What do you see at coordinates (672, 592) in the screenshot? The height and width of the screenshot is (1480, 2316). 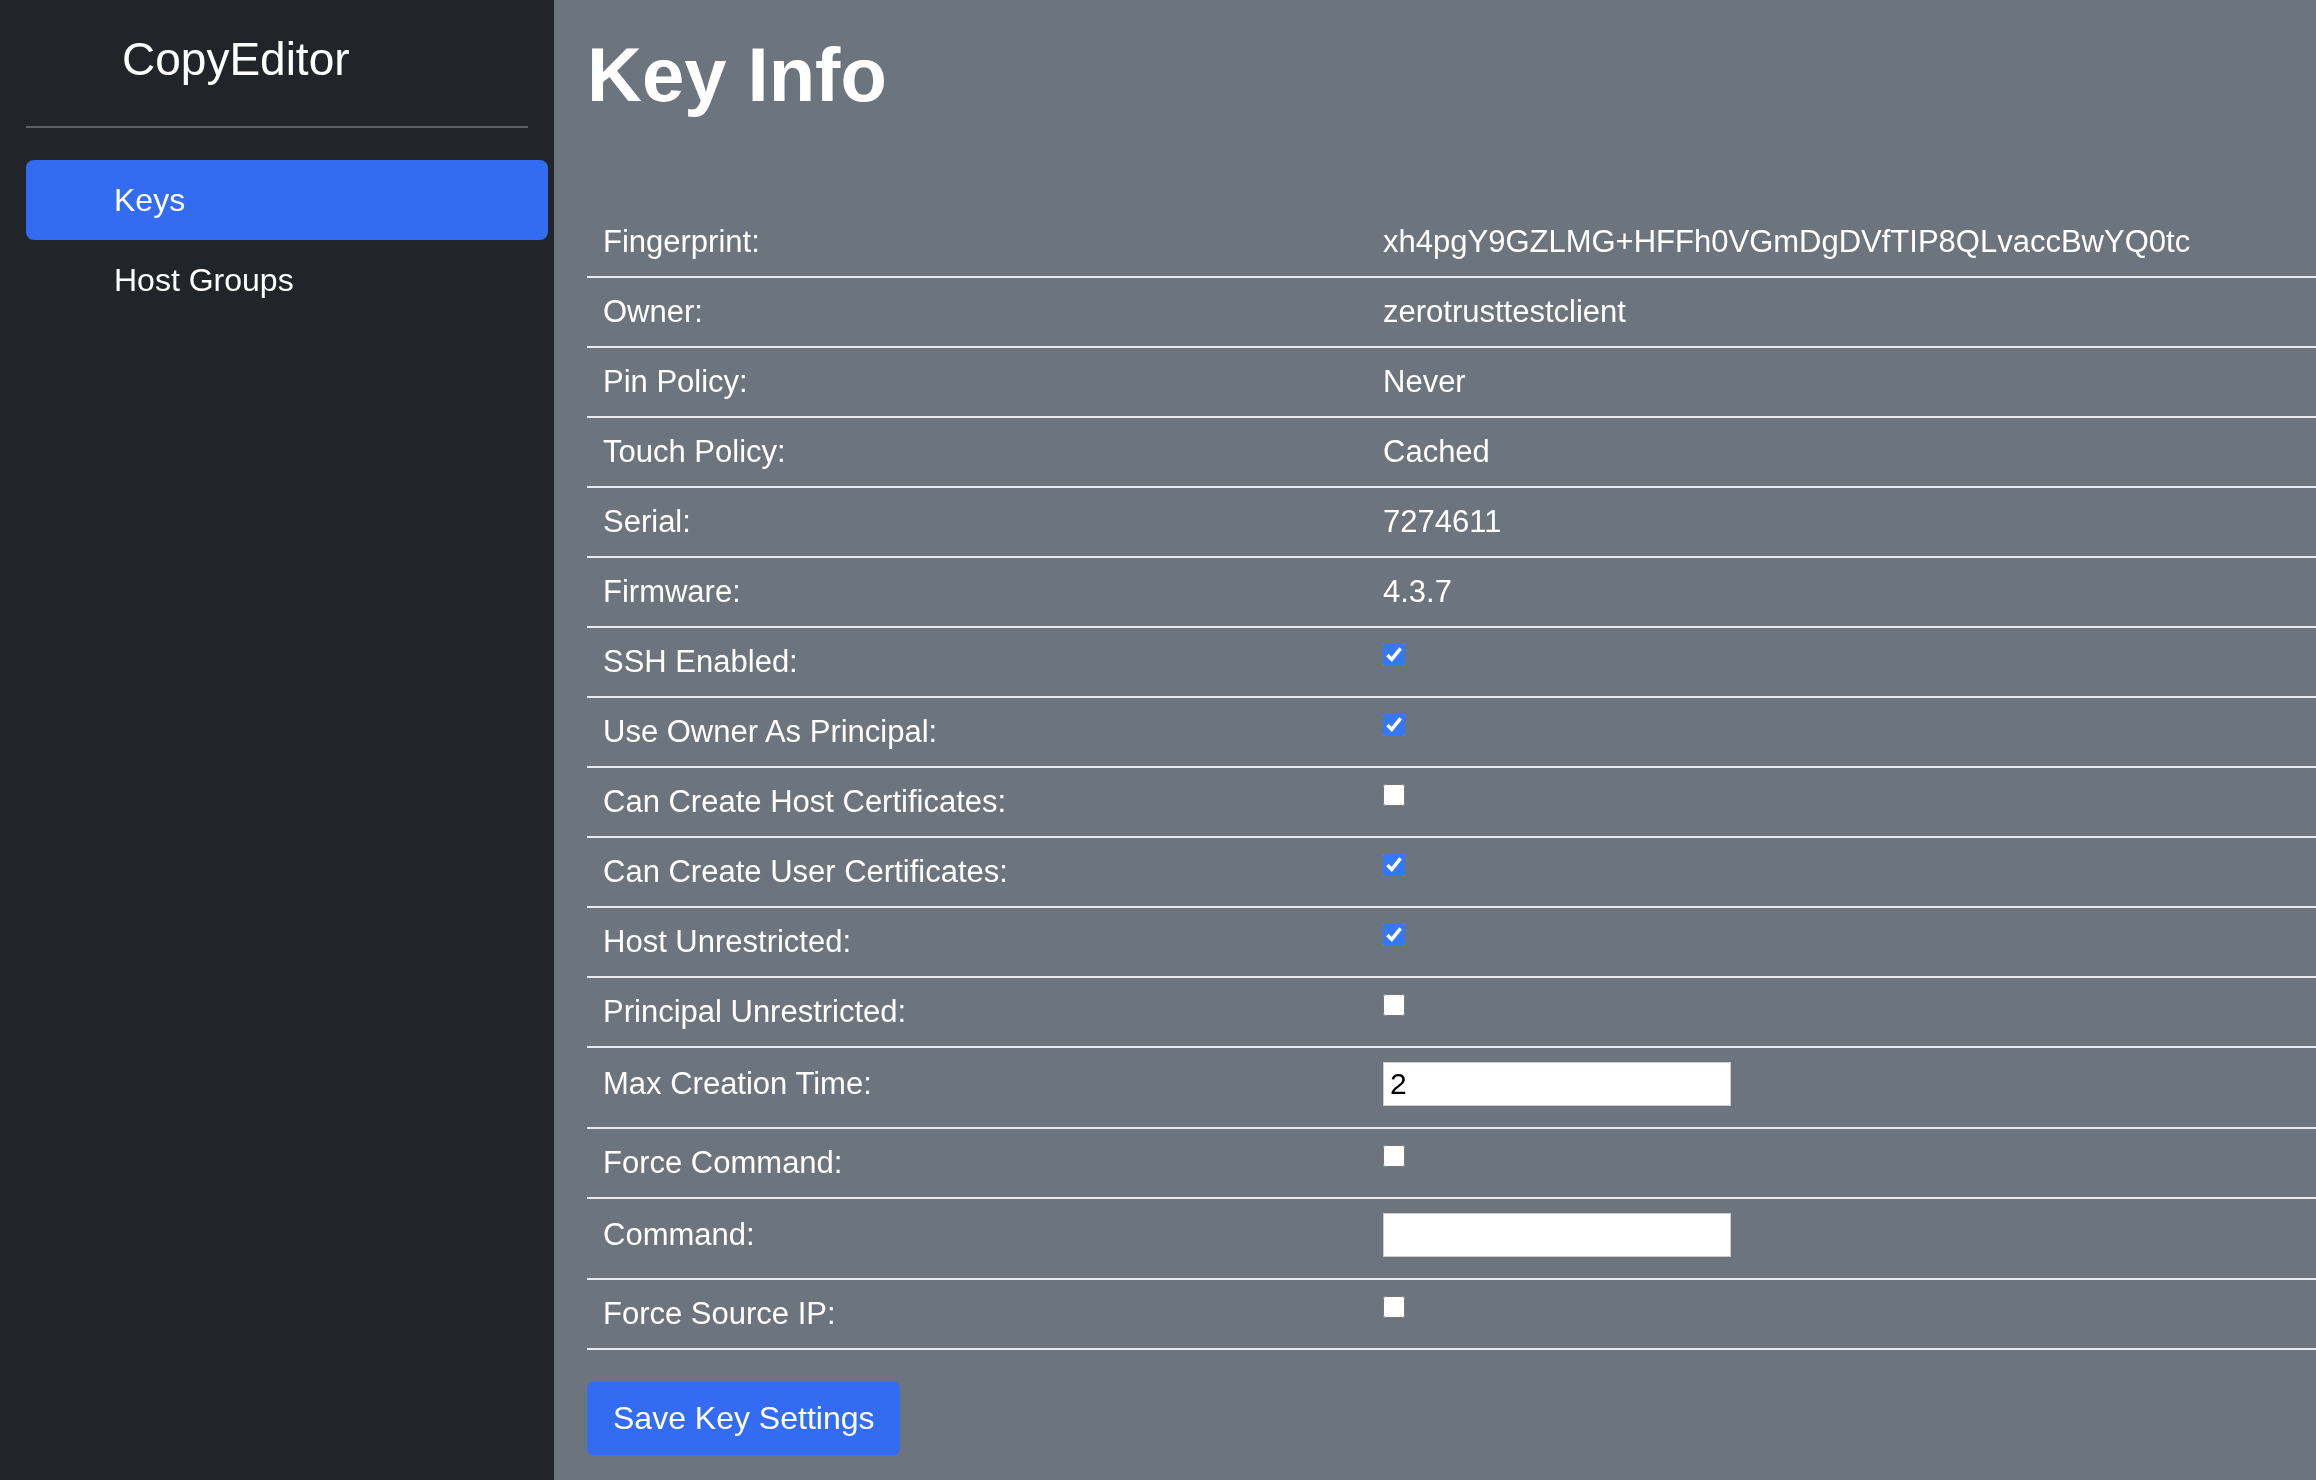 I see `field-label: Firmware:` at bounding box center [672, 592].